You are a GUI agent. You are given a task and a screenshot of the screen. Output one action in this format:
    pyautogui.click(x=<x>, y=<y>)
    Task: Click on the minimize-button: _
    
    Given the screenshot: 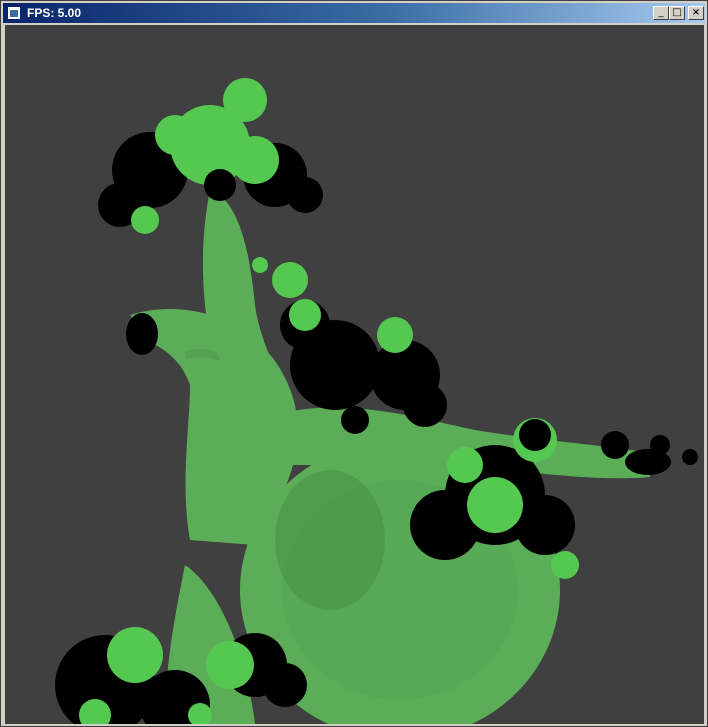 What is the action you would take?
    pyautogui.click(x=661, y=13)
    